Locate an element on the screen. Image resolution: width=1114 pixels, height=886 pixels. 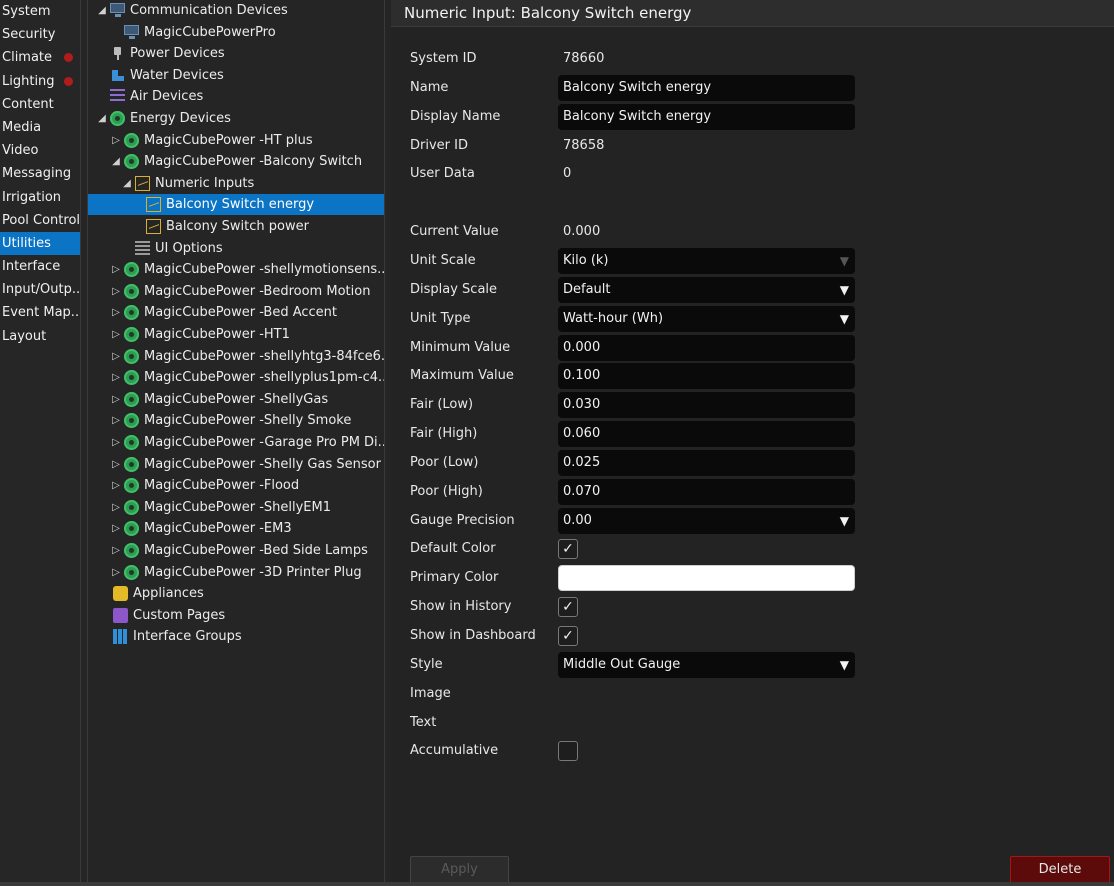
name-input: Balcony Switch energy is located at coordinates (706, 87).